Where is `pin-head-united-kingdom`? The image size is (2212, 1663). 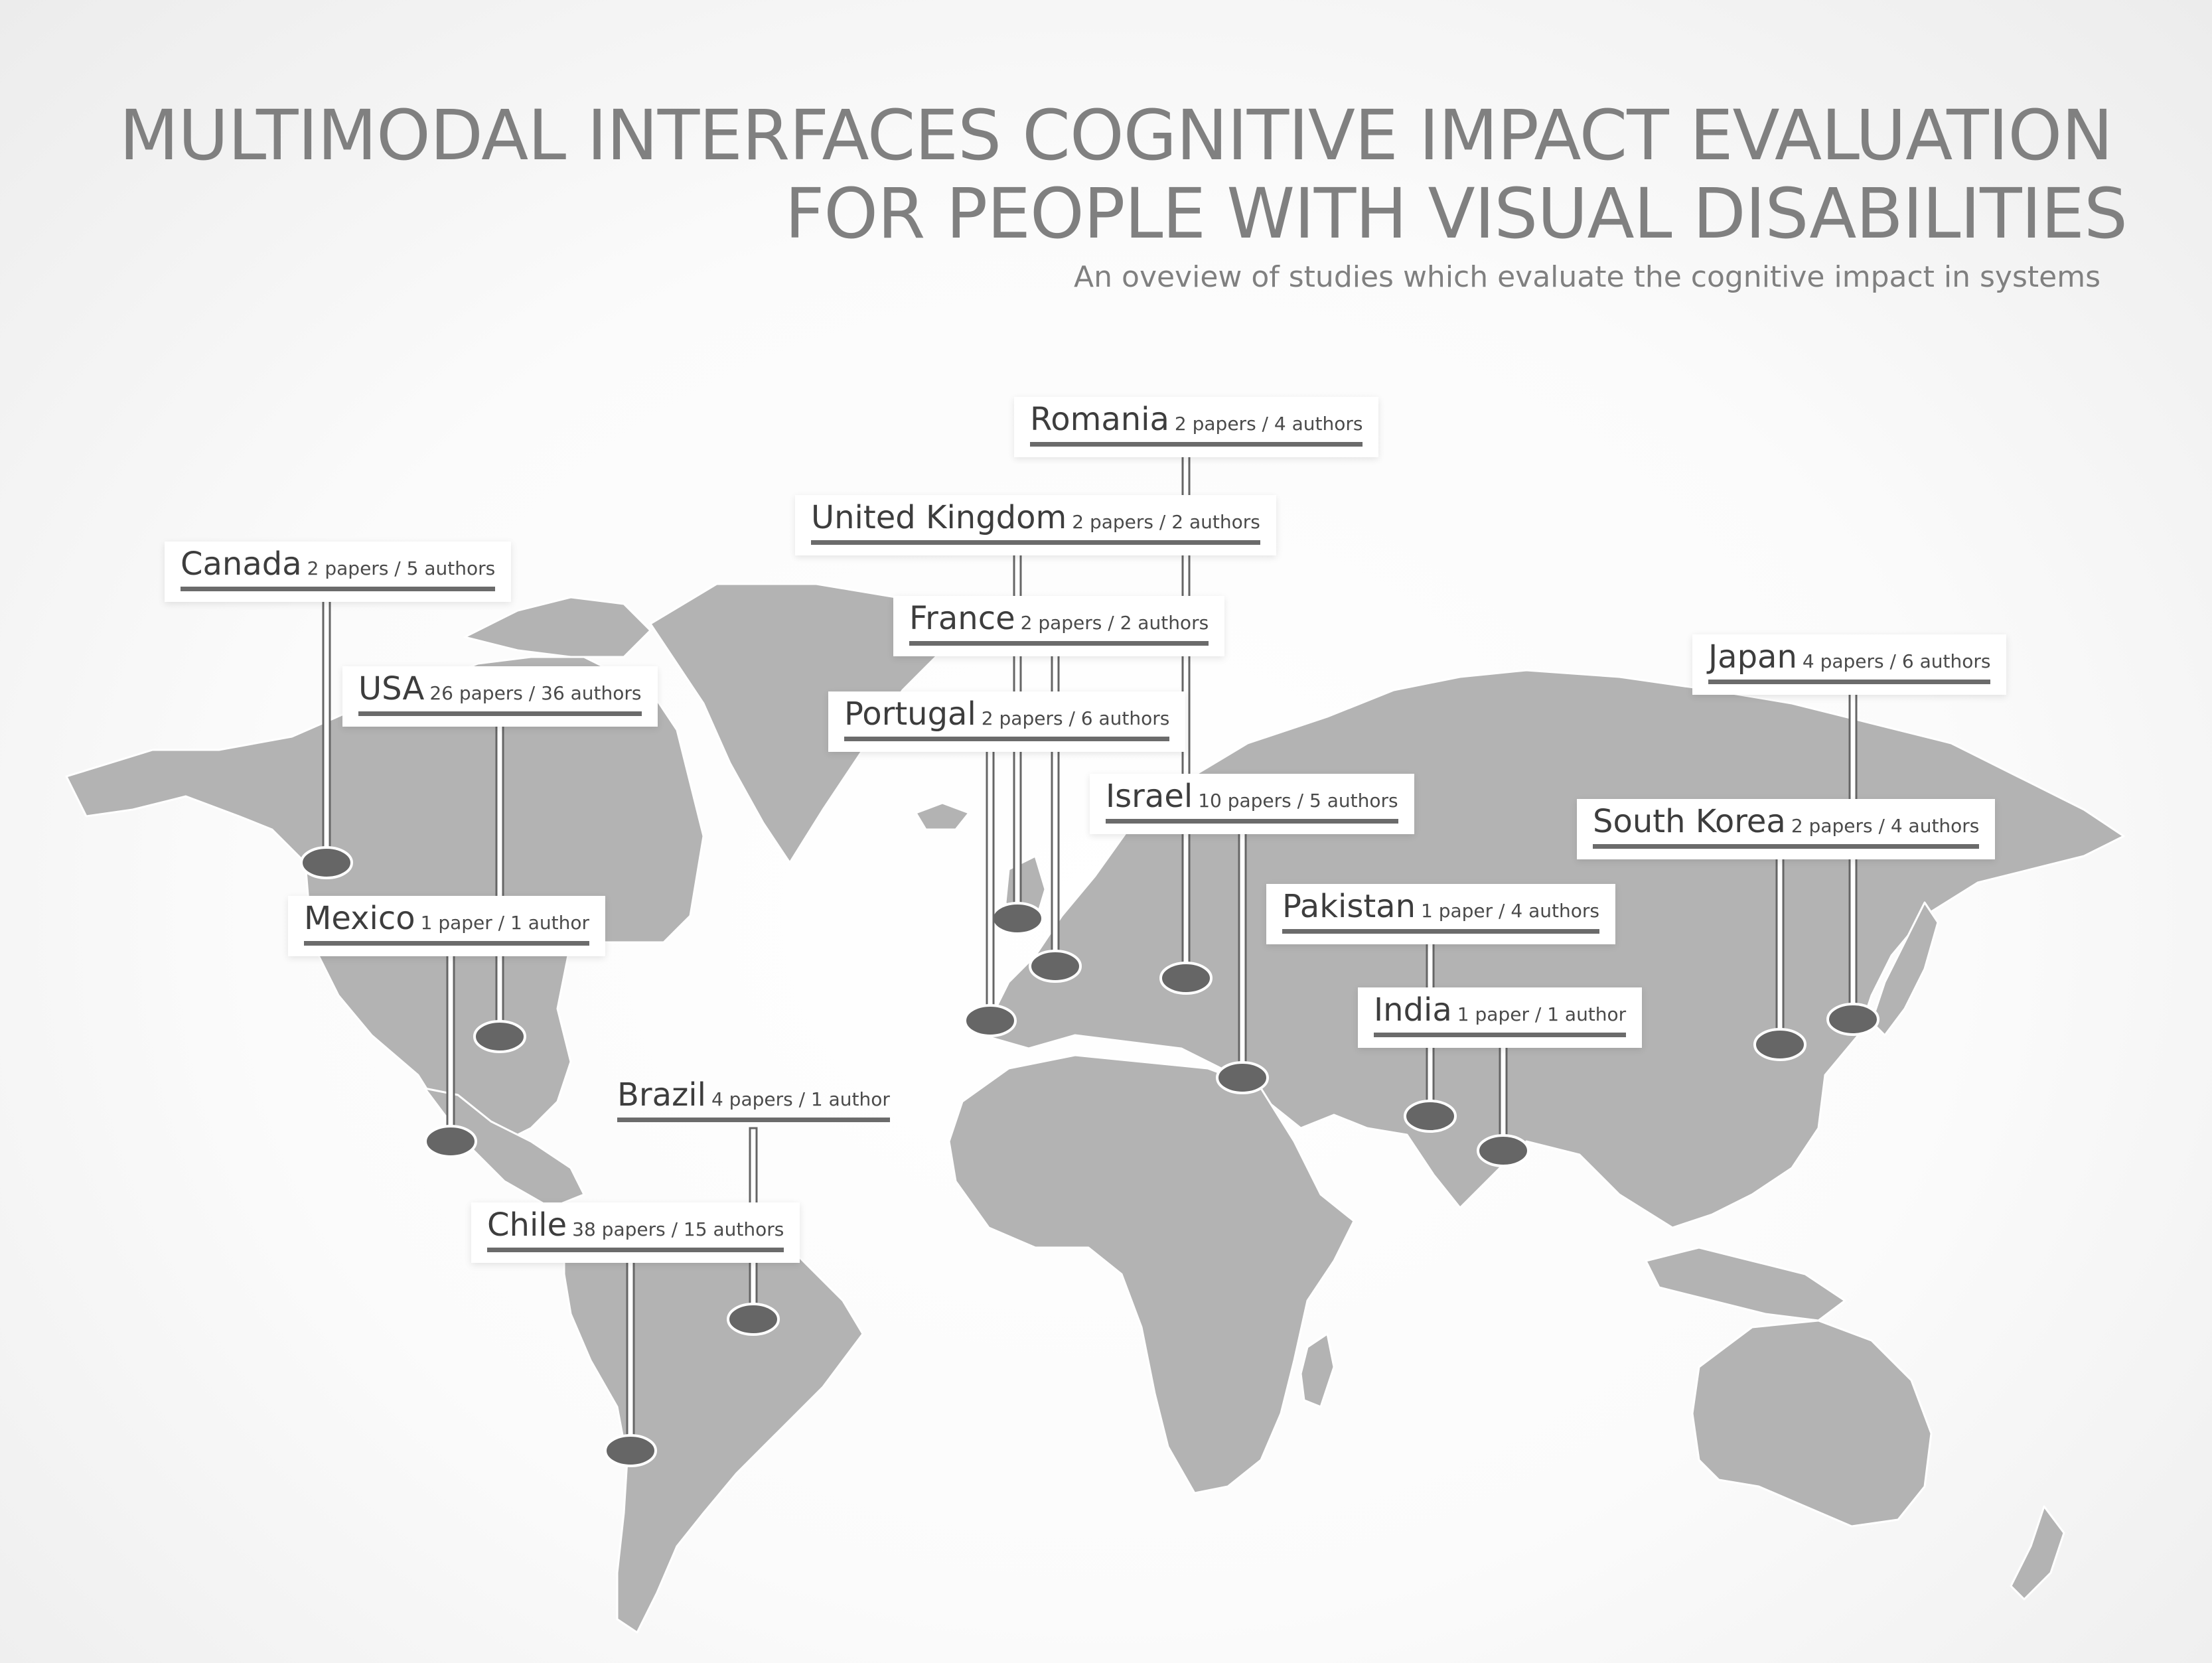
pin-head-united-kingdom is located at coordinates (1018, 918).